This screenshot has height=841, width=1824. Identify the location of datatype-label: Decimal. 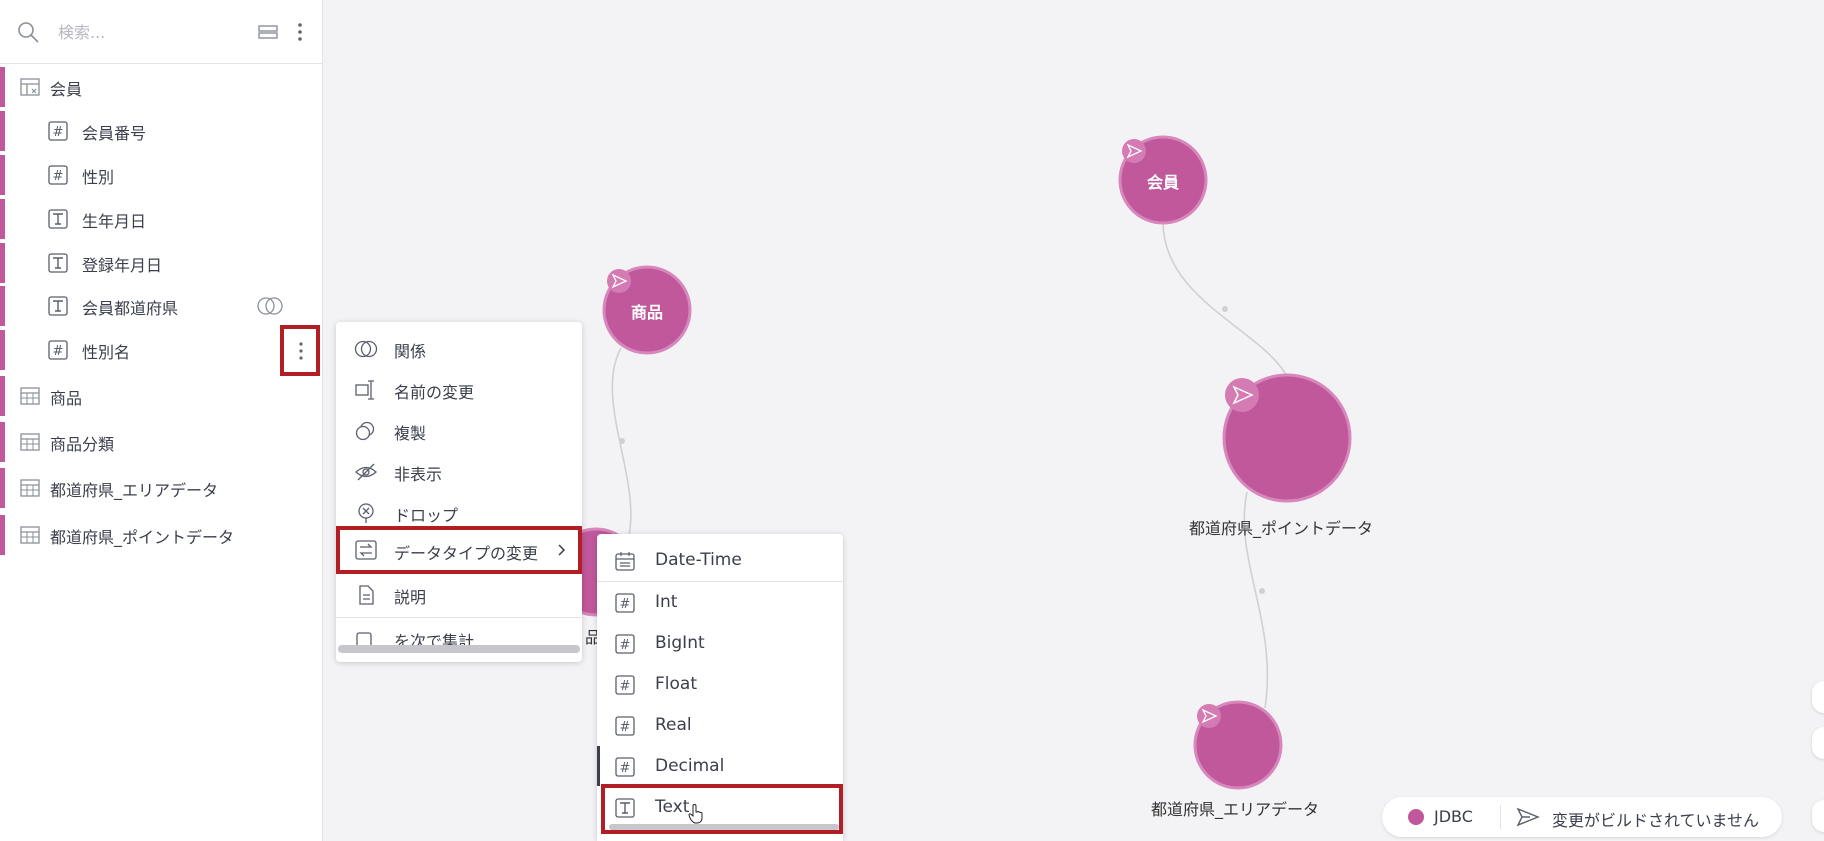
(690, 766).